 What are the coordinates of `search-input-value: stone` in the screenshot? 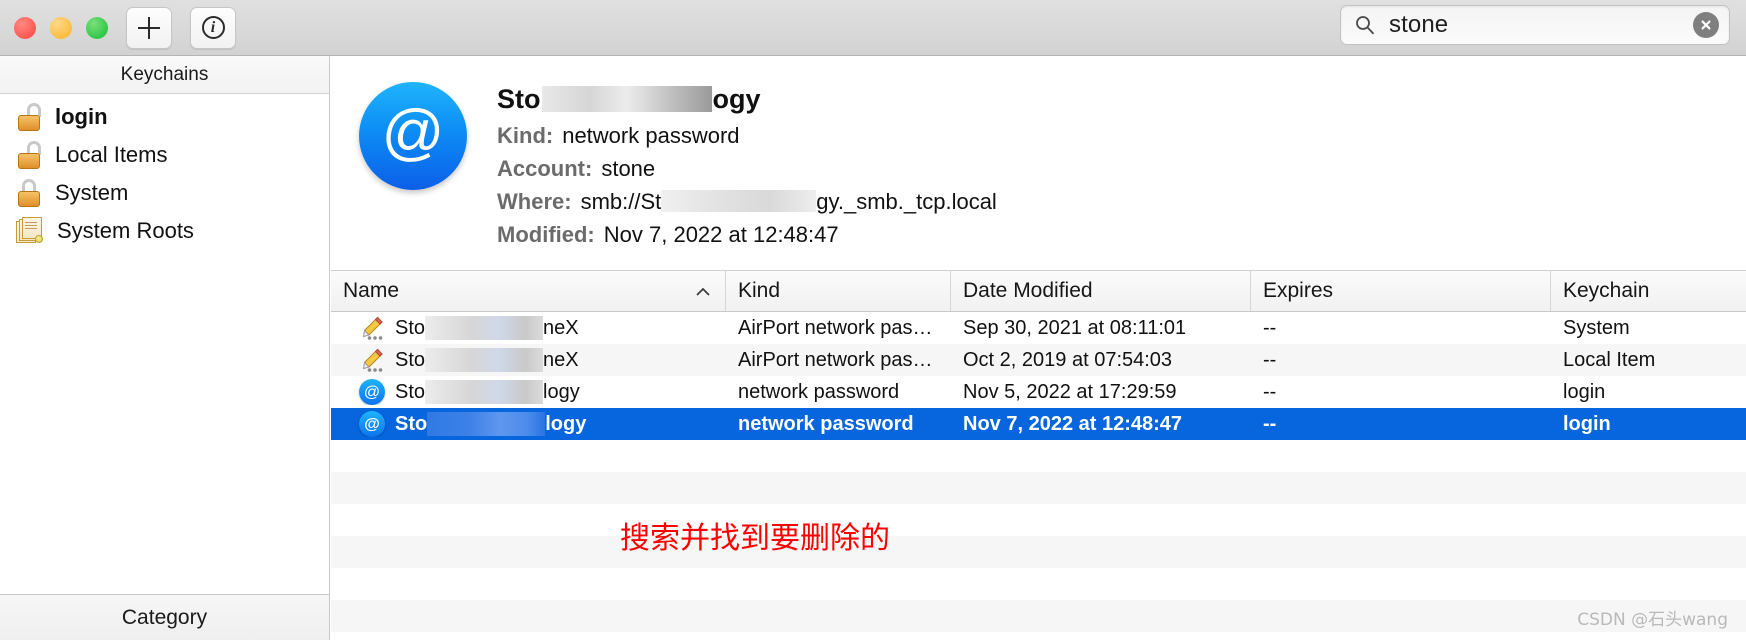 It's located at (1419, 24).